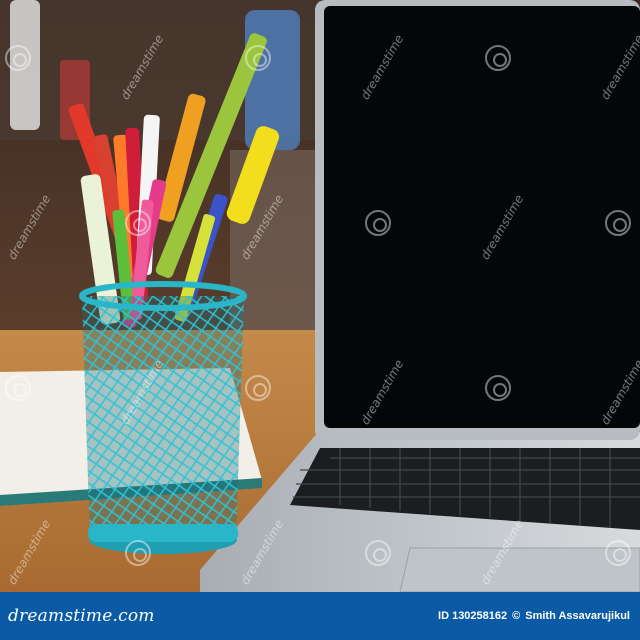  Describe the element at coordinates (516, 616) in the screenshot. I see `copyright-icon: ©` at that location.